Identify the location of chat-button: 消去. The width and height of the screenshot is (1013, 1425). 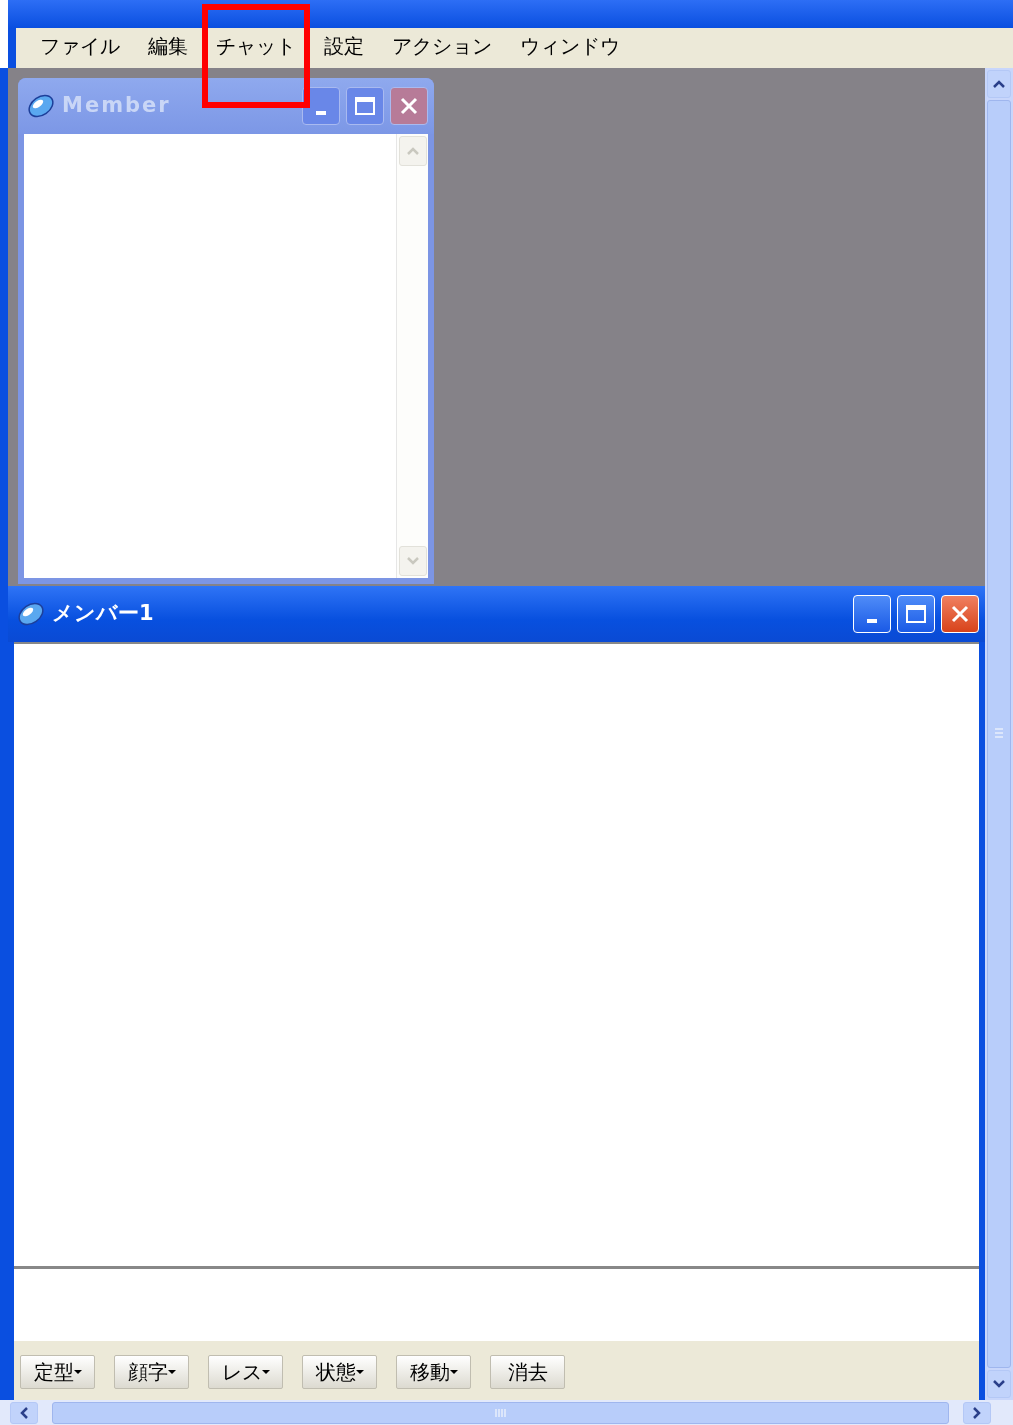
(527, 1372).